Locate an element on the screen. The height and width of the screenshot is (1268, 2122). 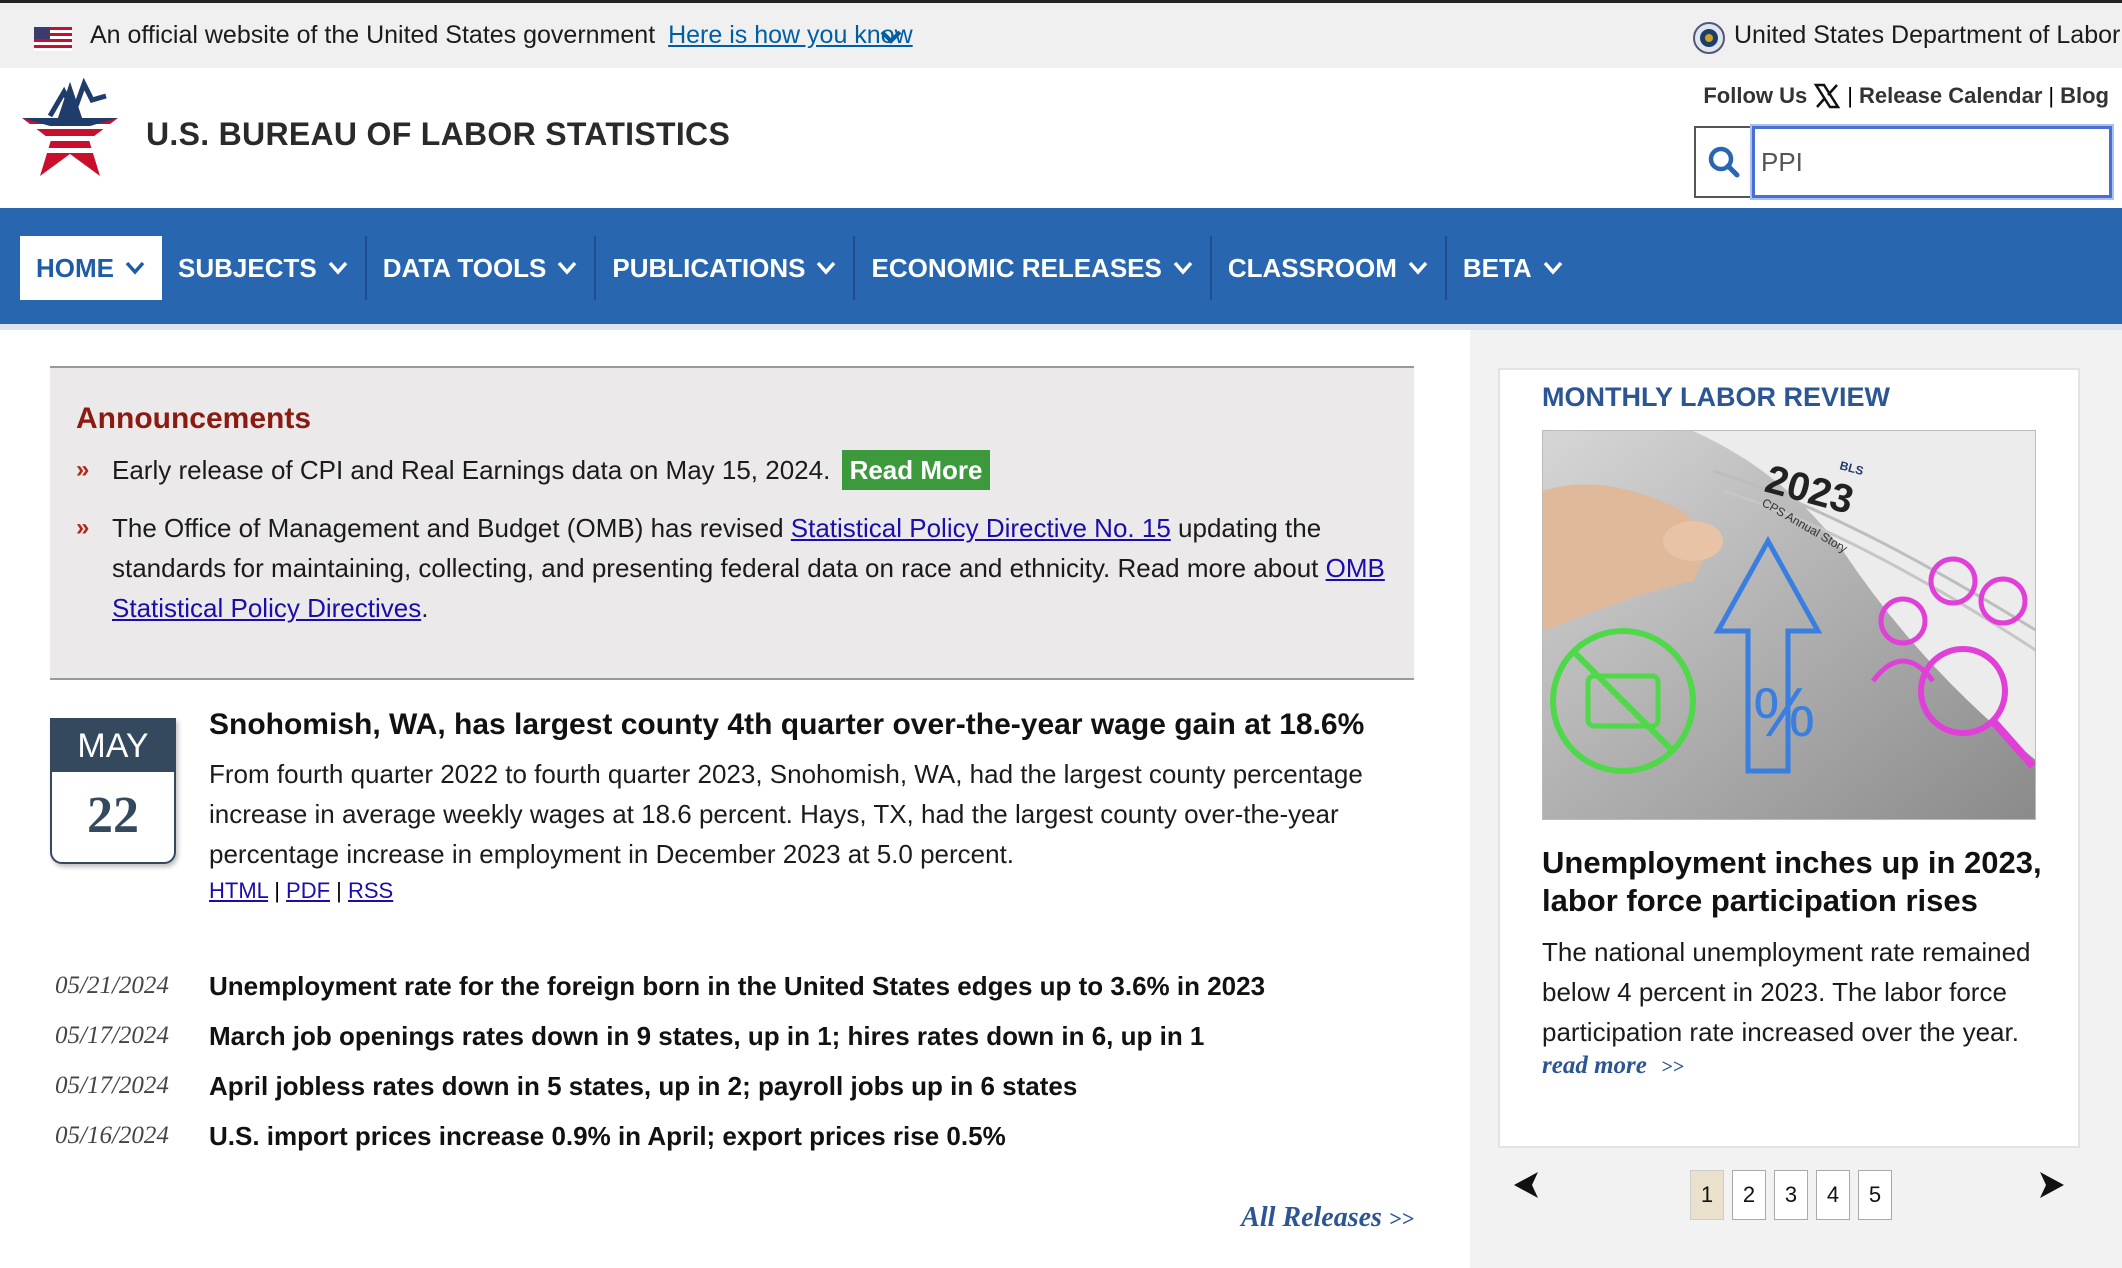
nav-economic-releases-label: ECONOMIC RELEASES is located at coordinates (1016, 267).